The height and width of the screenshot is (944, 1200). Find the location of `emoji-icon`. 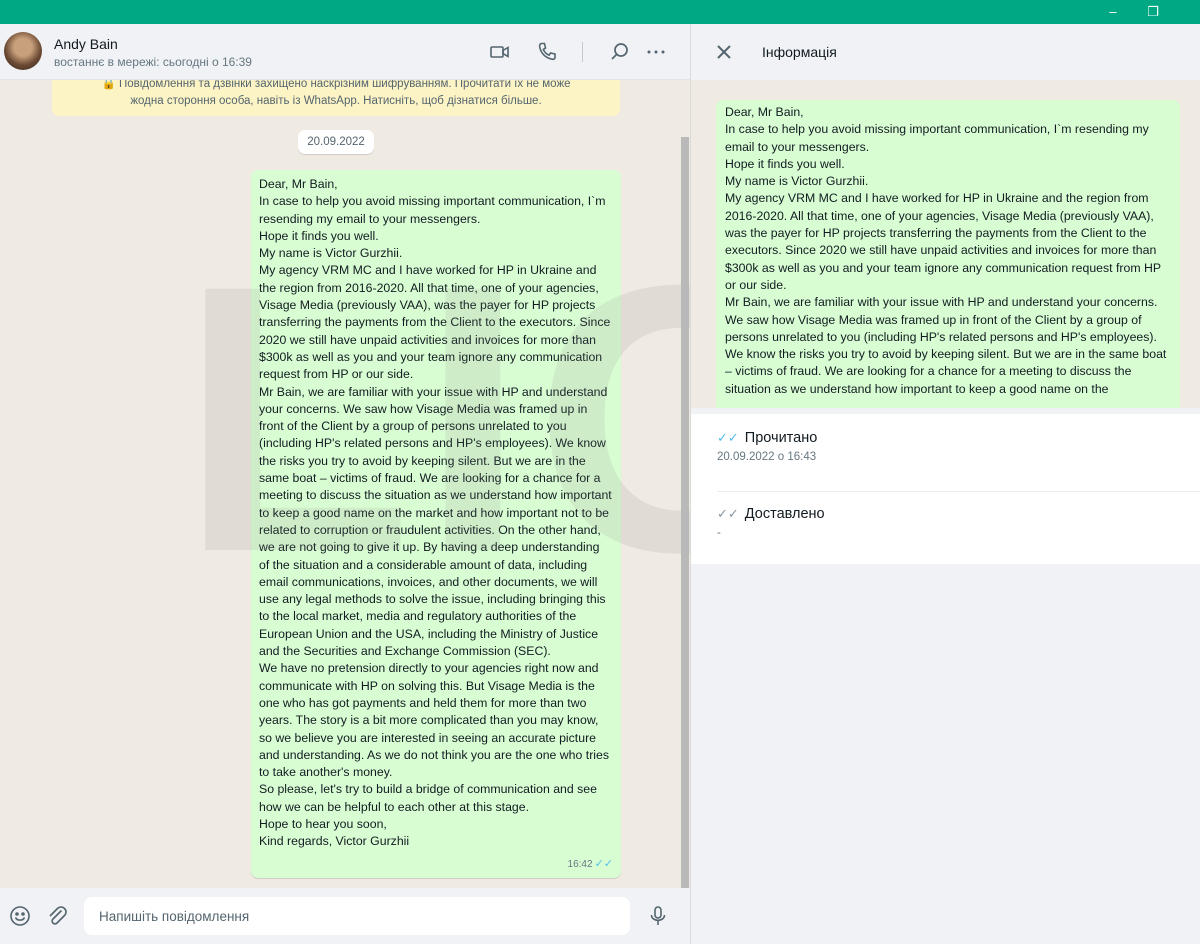

emoji-icon is located at coordinates (20, 916).